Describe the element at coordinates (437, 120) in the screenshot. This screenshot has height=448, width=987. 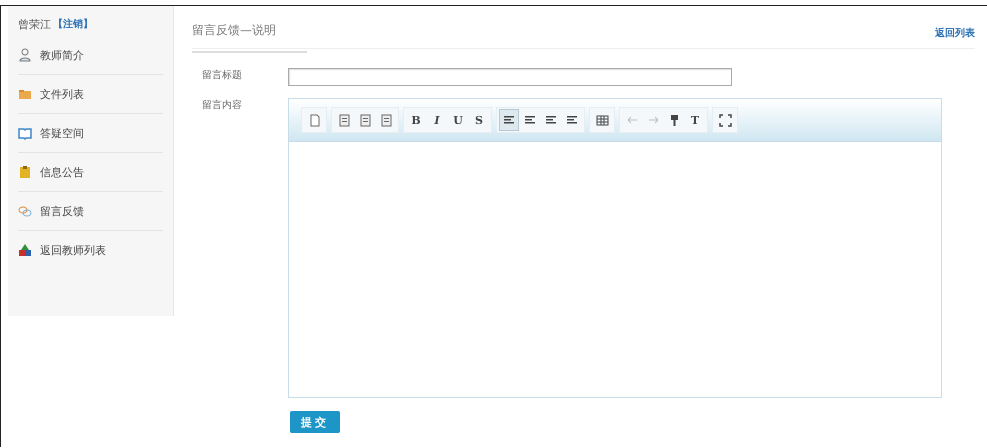
I see `toolbar-button: I` at that location.